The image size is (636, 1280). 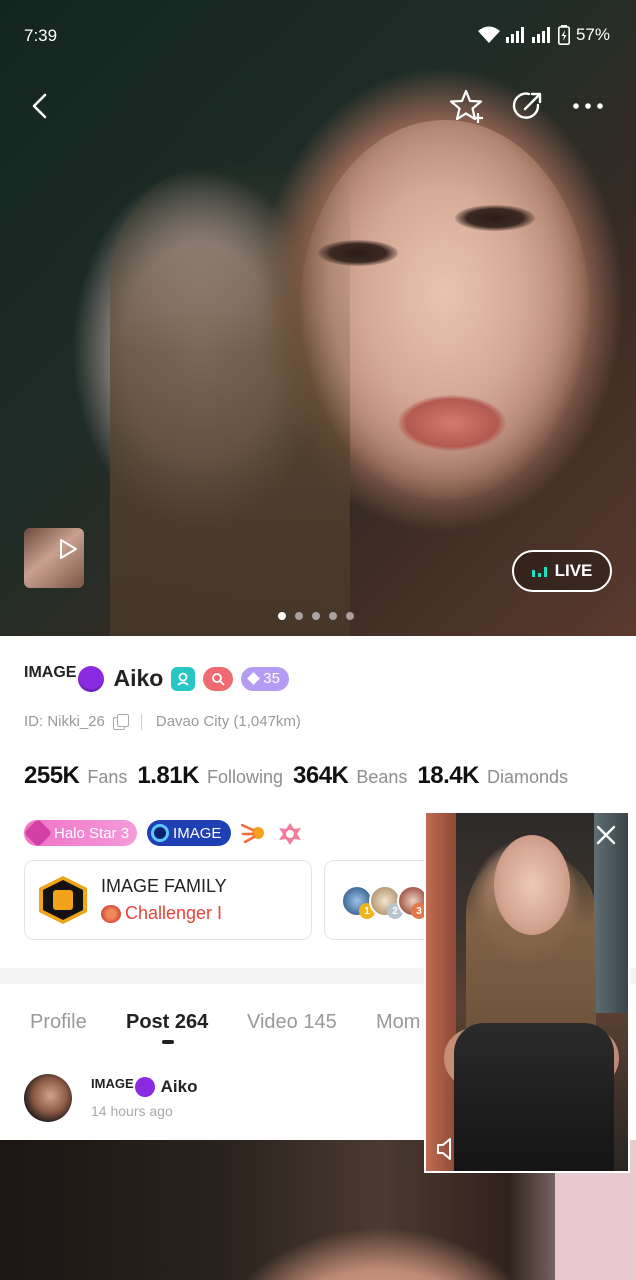 I want to click on family-card: IMAGE FAMILY Challenger I, so click(x=168, y=900).